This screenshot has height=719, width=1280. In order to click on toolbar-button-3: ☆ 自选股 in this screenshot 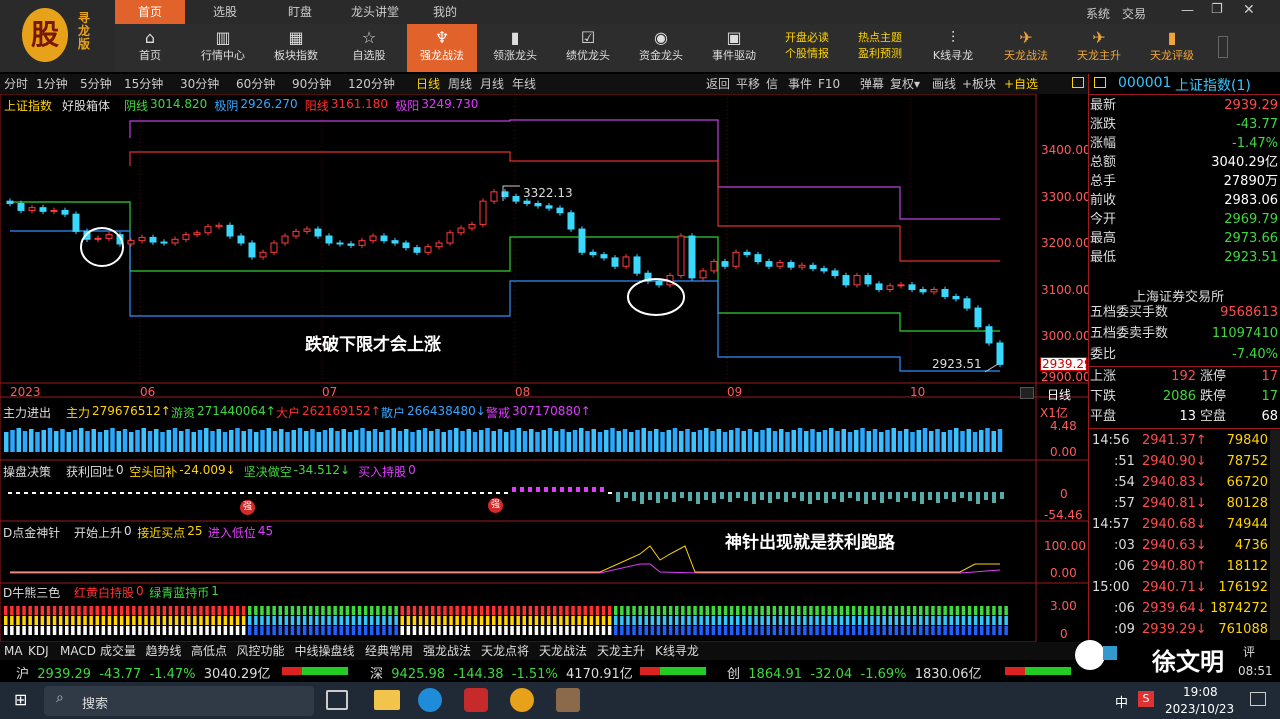, I will do `click(369, 48)`.